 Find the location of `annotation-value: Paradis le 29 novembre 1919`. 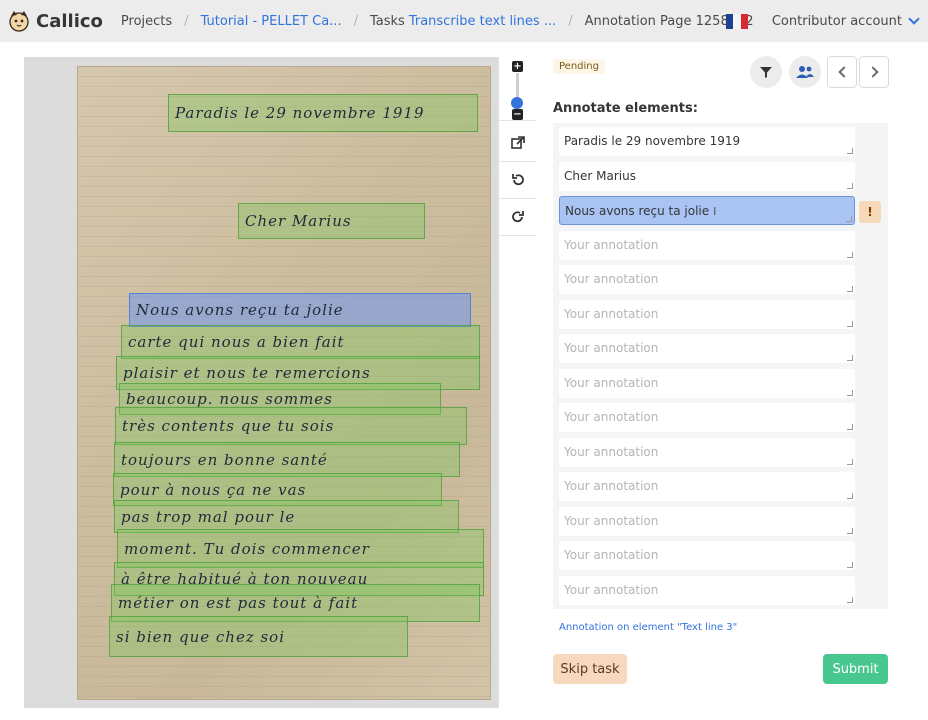

annotation-value: Paradis le 29 novembre 1919 is located at coordinates (652, 141).